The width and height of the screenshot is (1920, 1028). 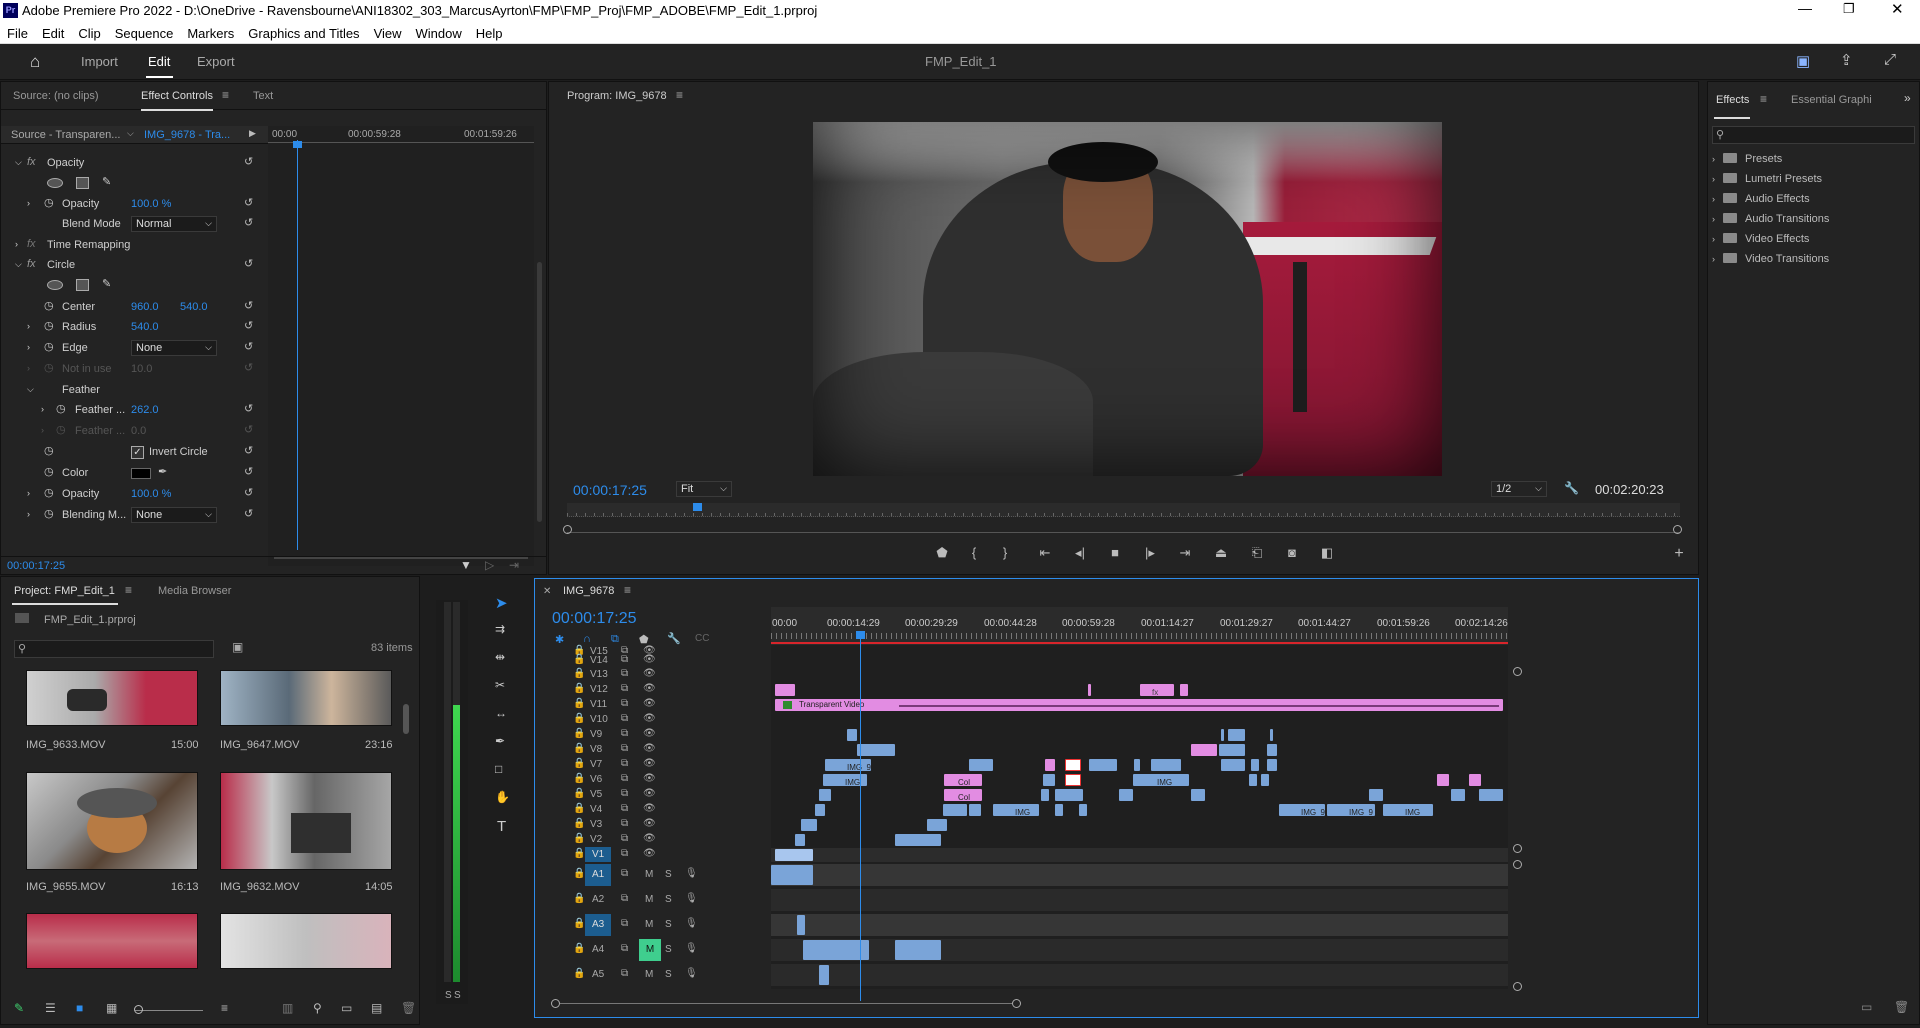 What do you see at coordinates (501, 713) in the screenshot?
I see `slip-tool-icon: ↔` at bounding box center [501, 713].